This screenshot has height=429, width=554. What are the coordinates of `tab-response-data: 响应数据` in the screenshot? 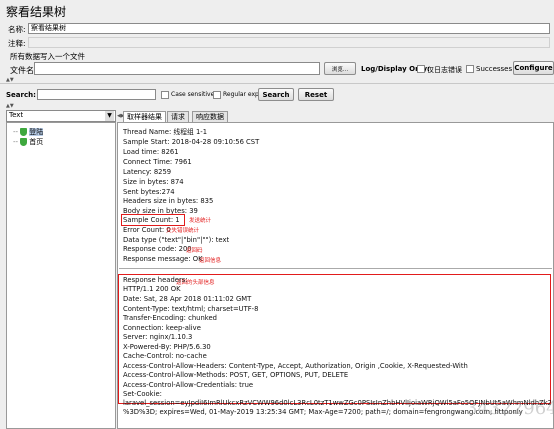 It's located at (210, 116).